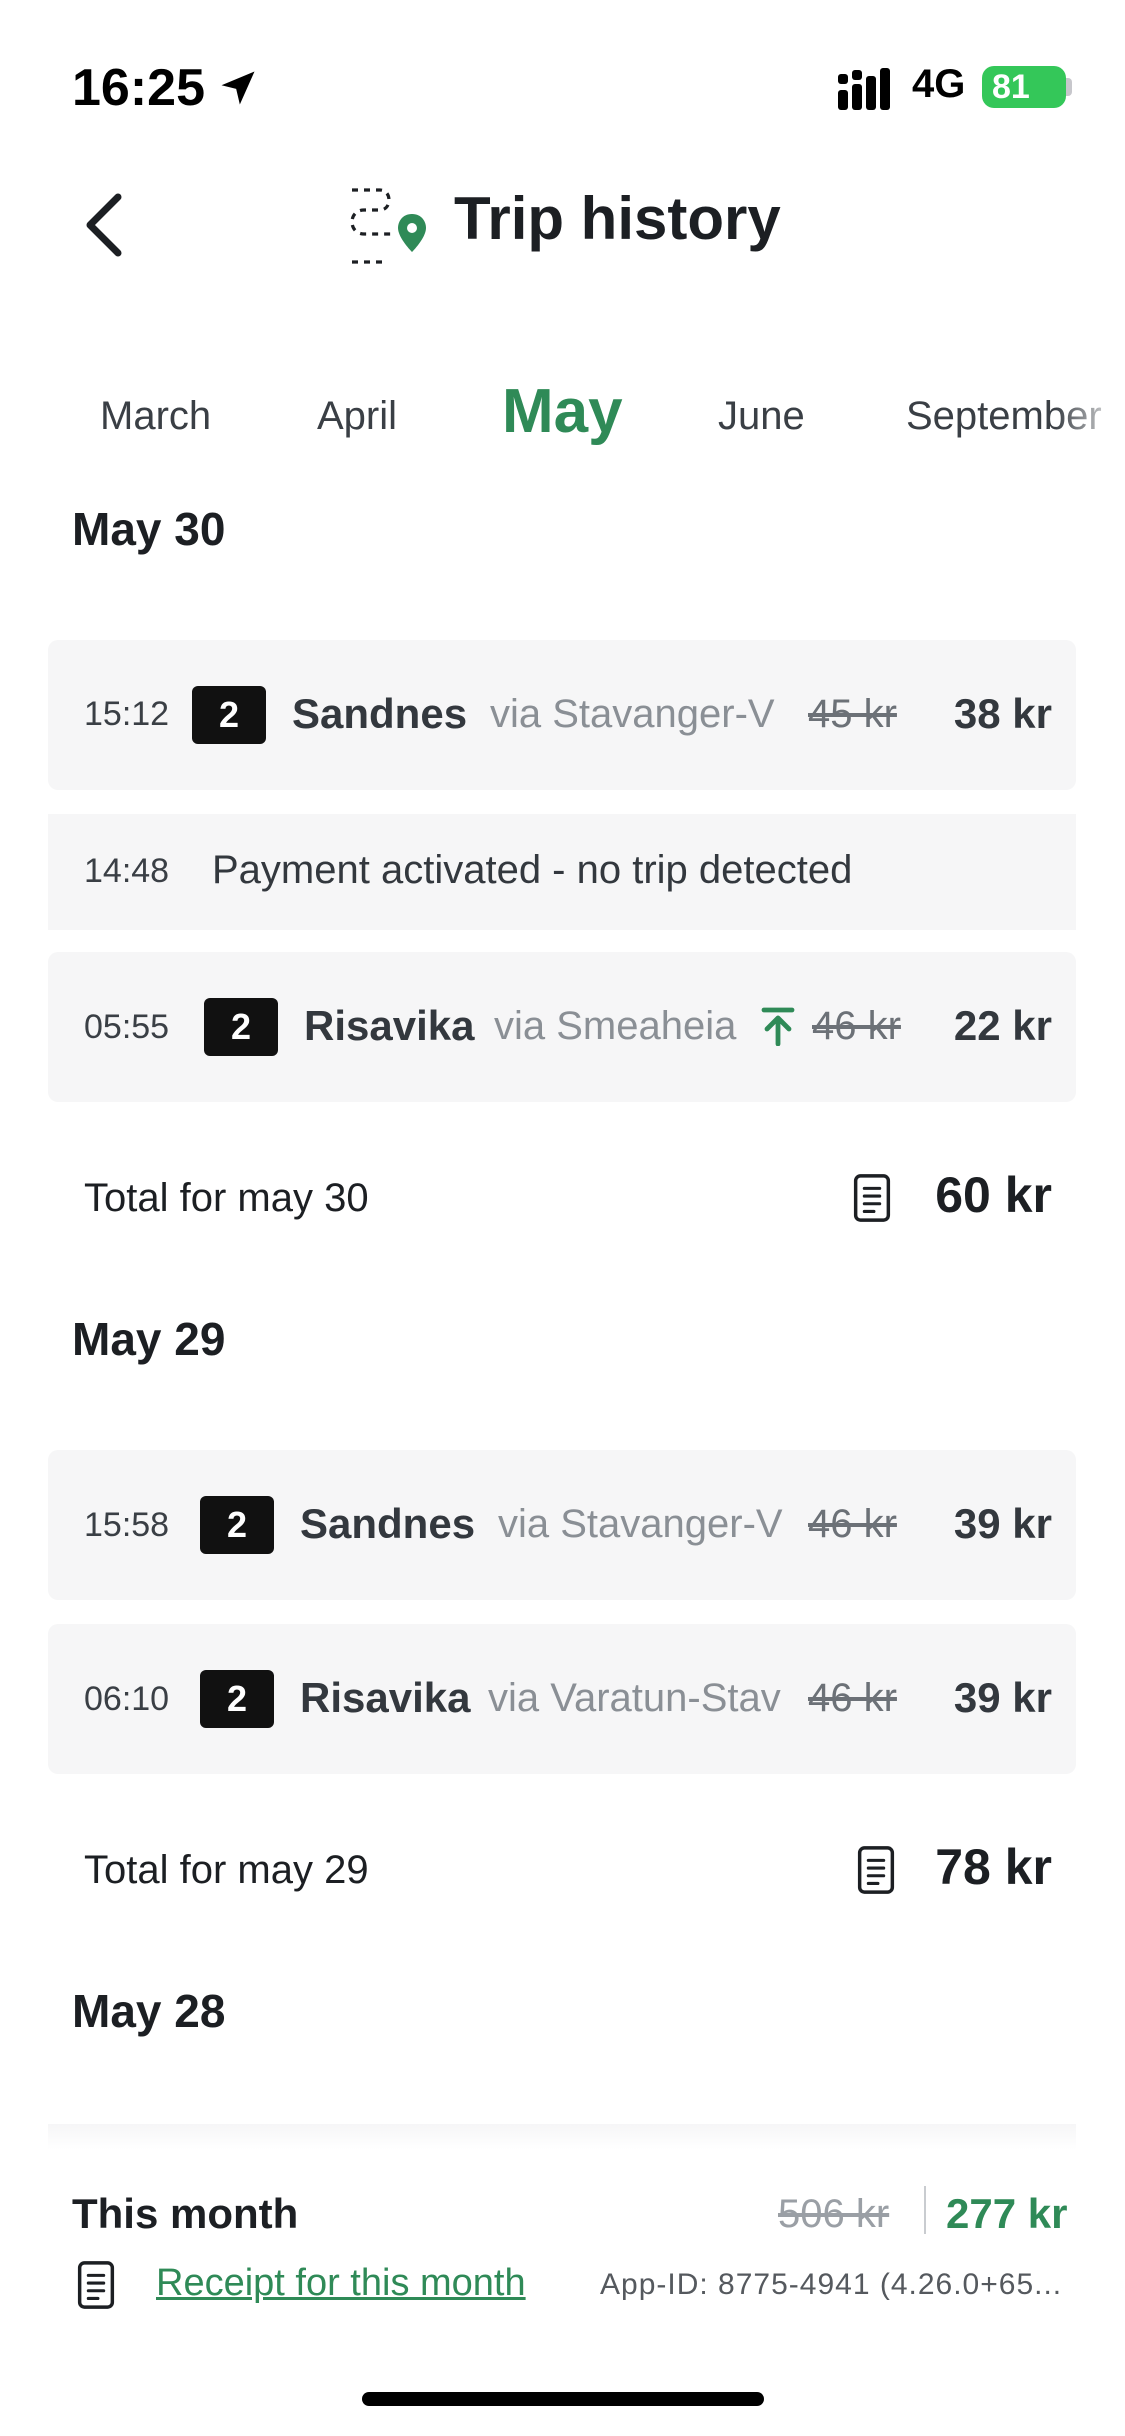 The width and height of the screenshot is (1125, 2436). Describe the element at coordinates (1002, 1025) in the screenshot. I see `trip-price: 22 kr` at that location.